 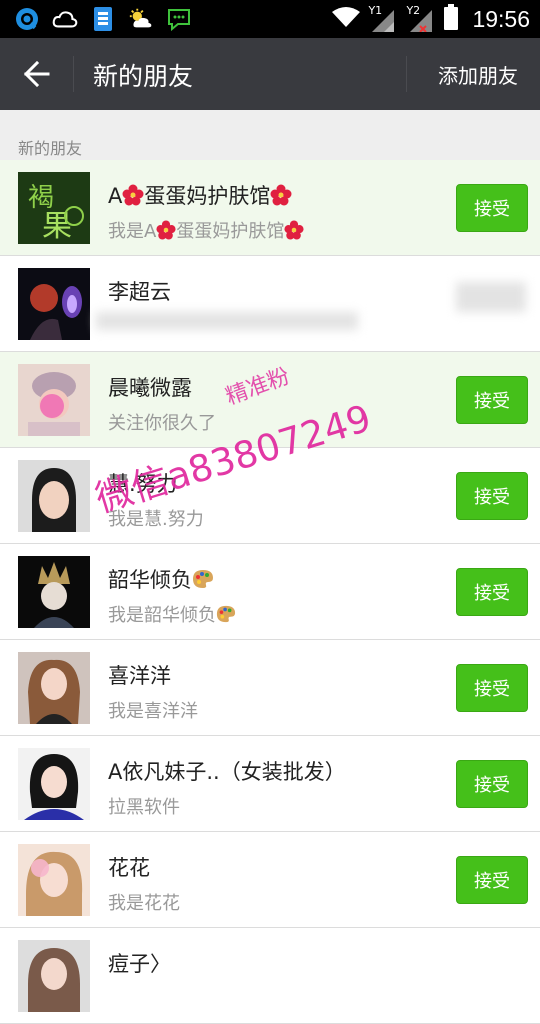 What do you see at coordinates (179, 19) in the screenshot?
I see `chat-bubble-icon` at bounding box center [179, 19].